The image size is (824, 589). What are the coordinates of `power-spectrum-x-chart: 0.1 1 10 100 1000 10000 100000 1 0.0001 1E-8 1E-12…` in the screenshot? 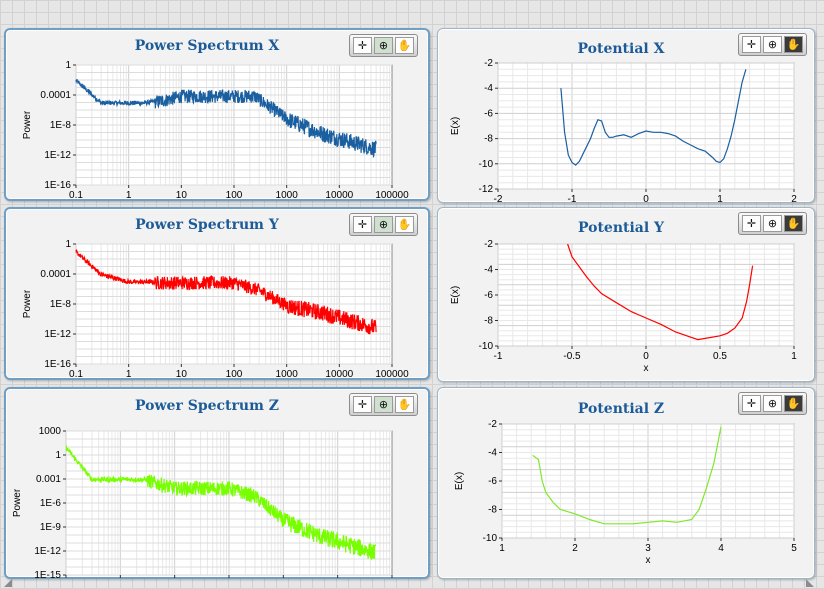 It's located at (217, 129).